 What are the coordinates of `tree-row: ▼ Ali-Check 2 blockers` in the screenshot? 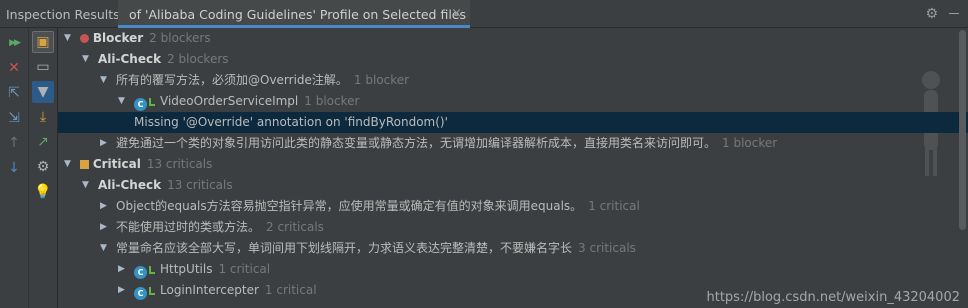 It's located at (513, 59).